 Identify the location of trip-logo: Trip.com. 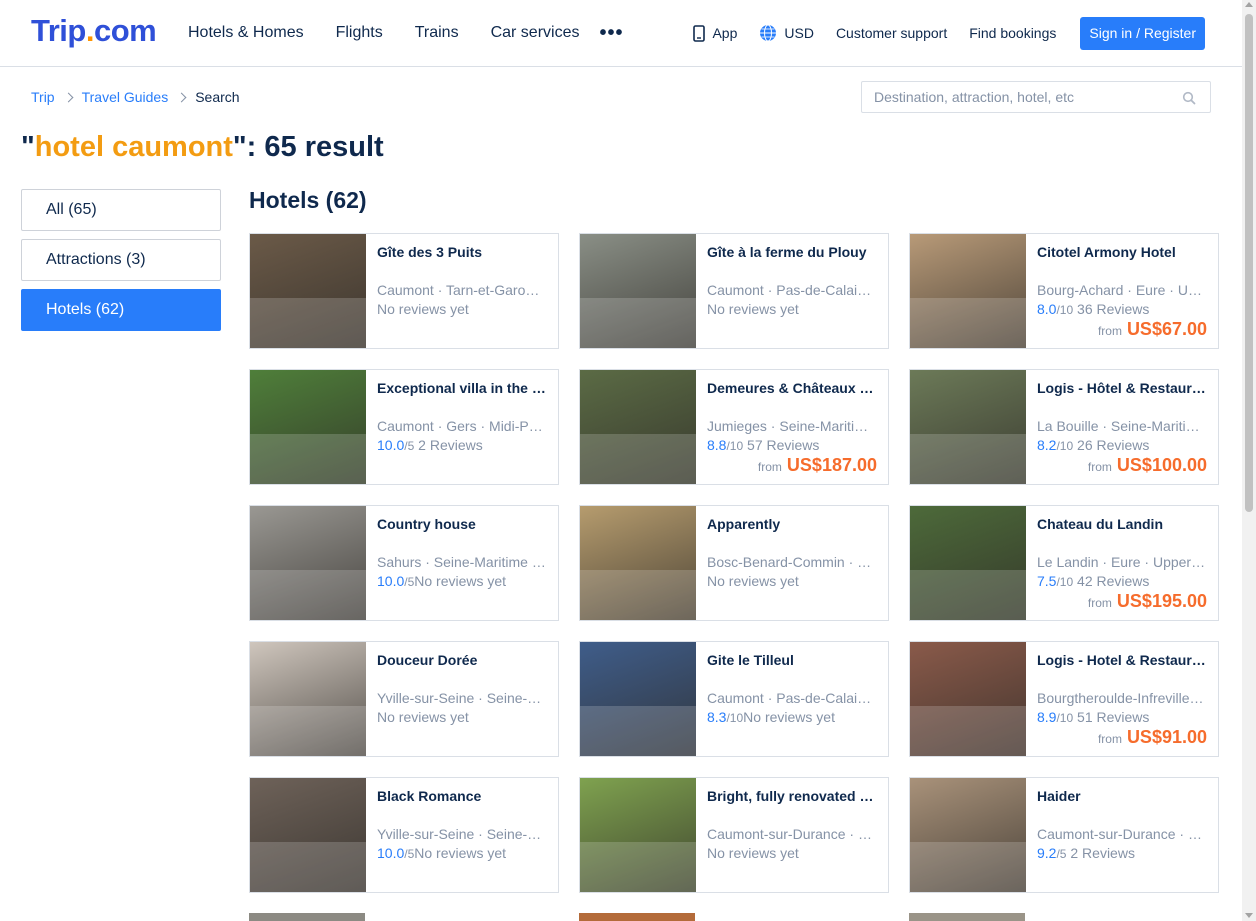
(94, 31).